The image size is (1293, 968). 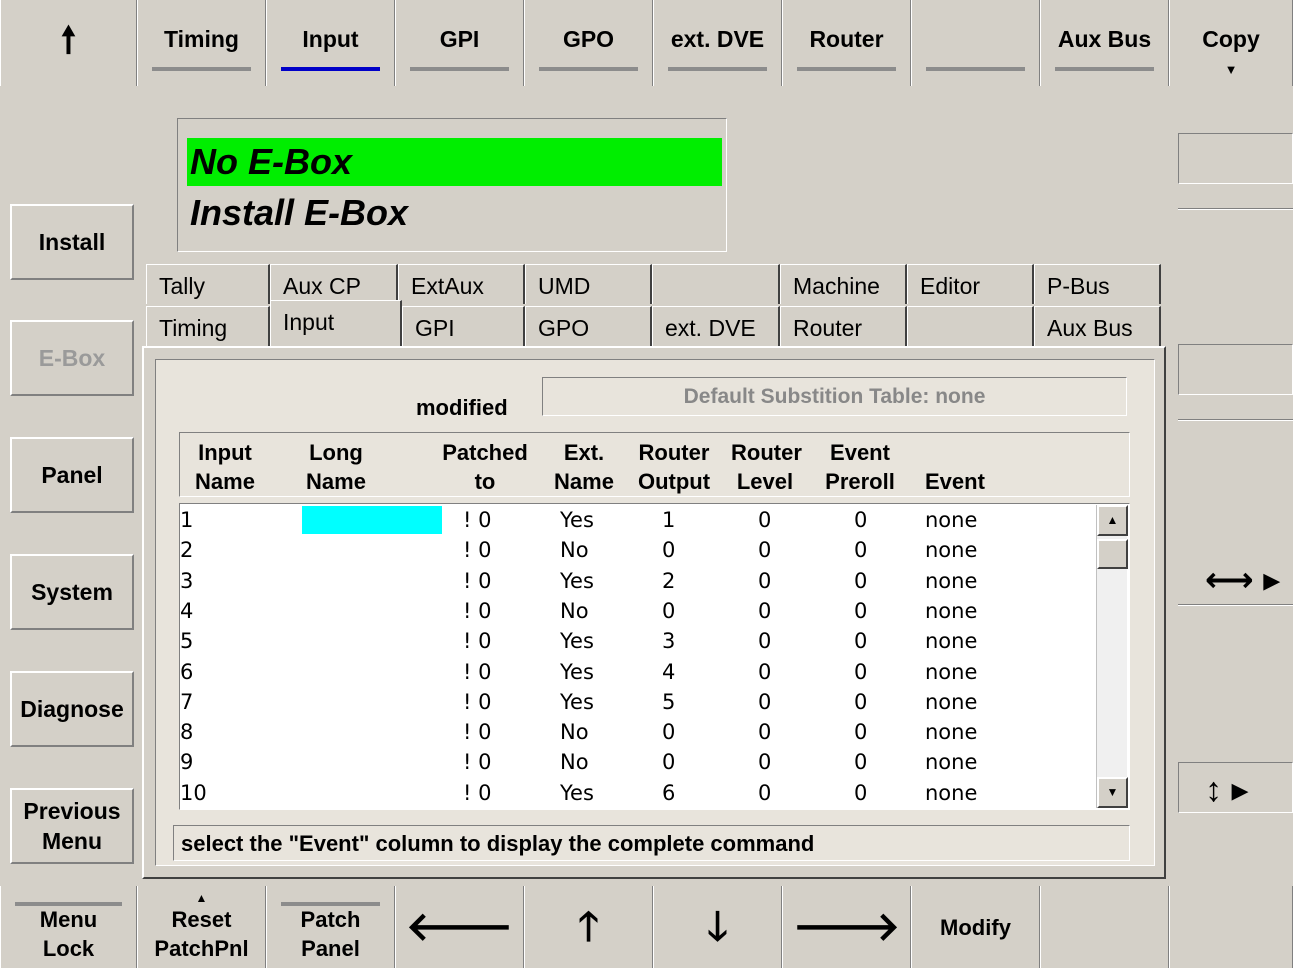 I want to click on tab-label: Editor, so click(x=950, y=286).